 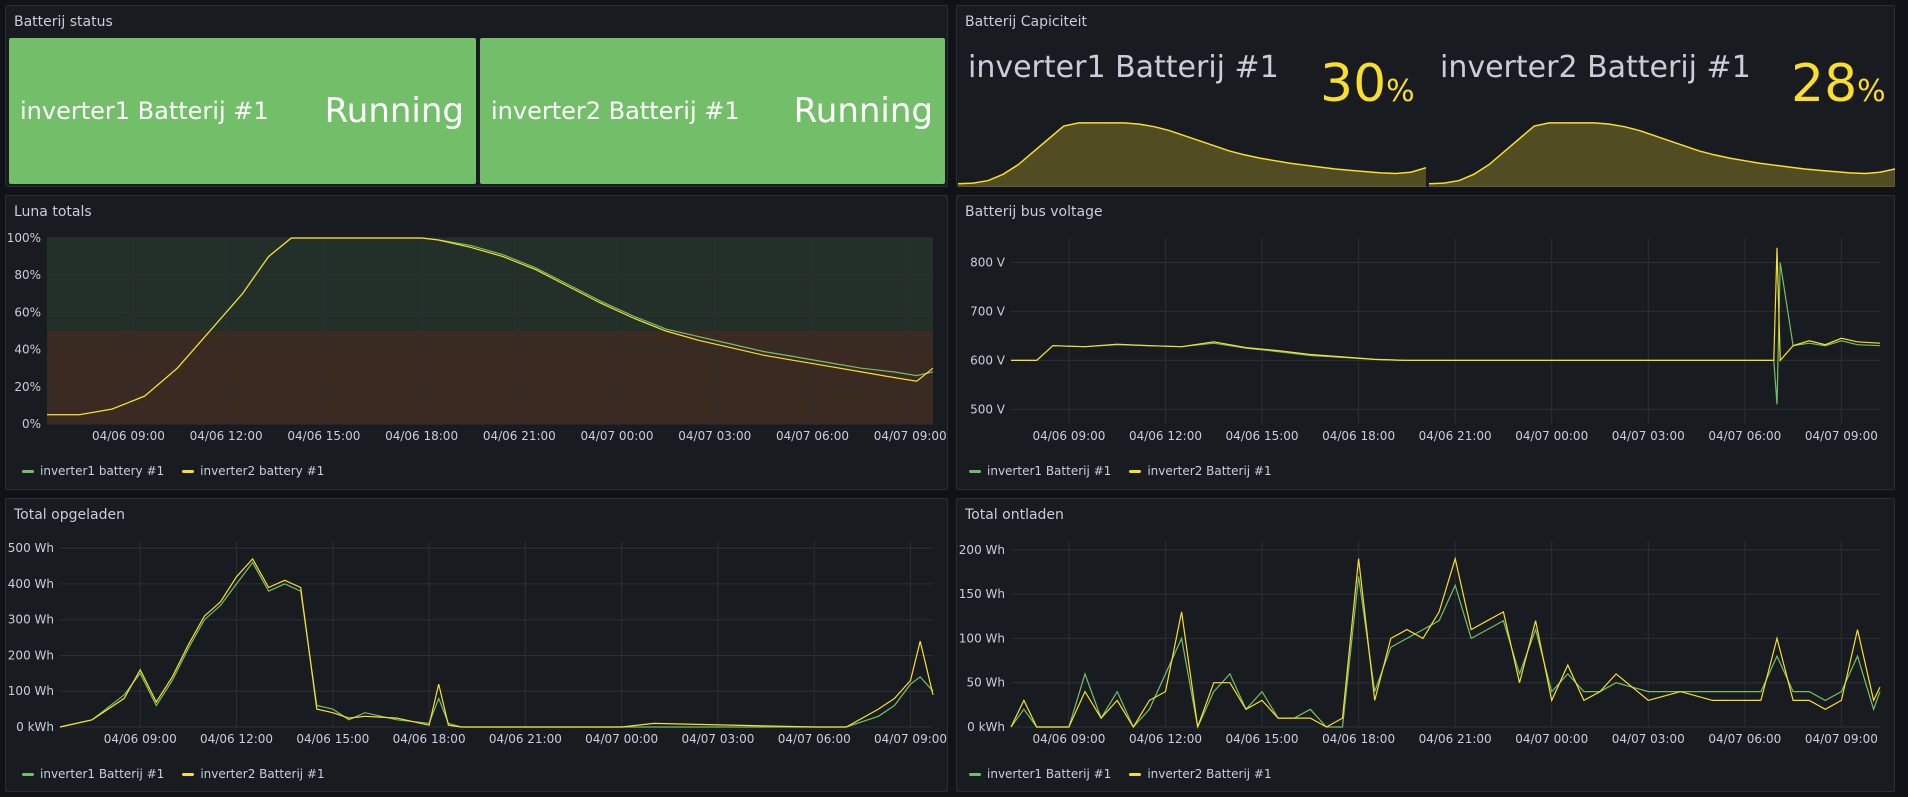 I want to click on y-tick-label: 600 V, so click(x=988, y=360).